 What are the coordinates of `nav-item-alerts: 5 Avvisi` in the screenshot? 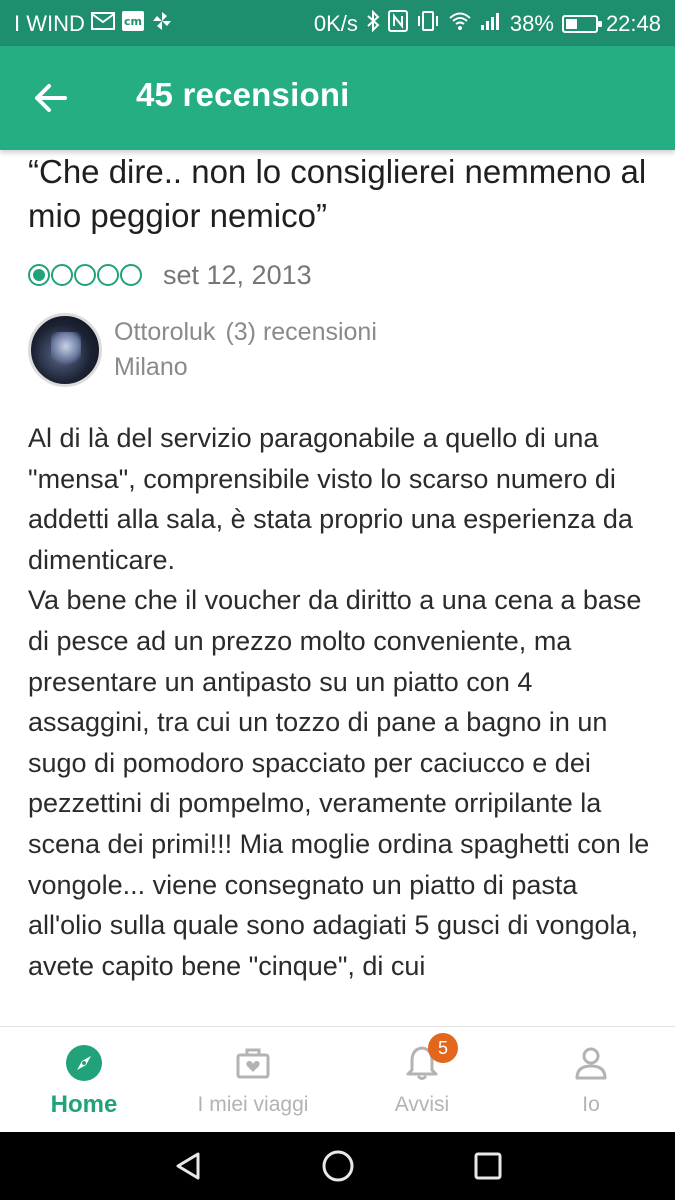 It's located at (422, 1080).